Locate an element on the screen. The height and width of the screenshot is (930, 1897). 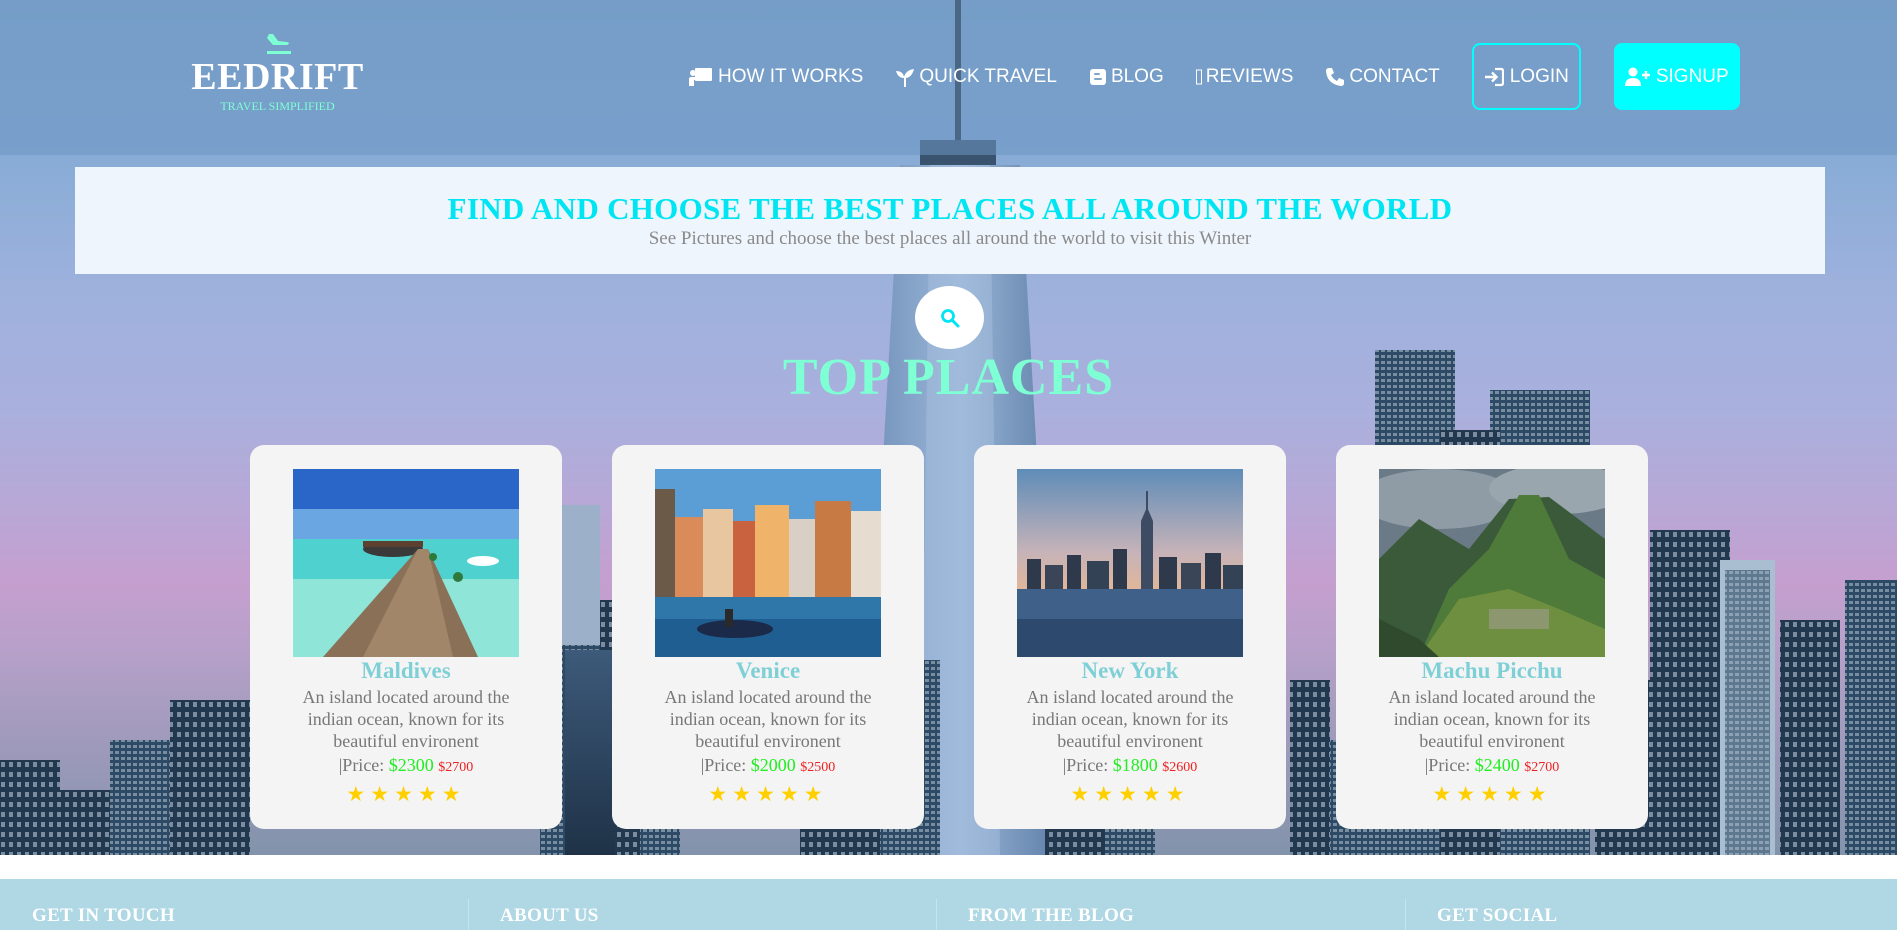
search-icon is located at coordinates (949, 317).